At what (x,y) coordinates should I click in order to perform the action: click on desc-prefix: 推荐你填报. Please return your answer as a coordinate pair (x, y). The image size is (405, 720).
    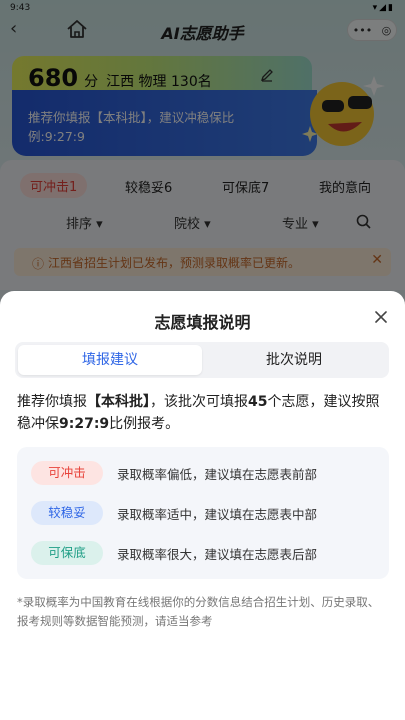
    Looking at the image, I should click on (52, 402).